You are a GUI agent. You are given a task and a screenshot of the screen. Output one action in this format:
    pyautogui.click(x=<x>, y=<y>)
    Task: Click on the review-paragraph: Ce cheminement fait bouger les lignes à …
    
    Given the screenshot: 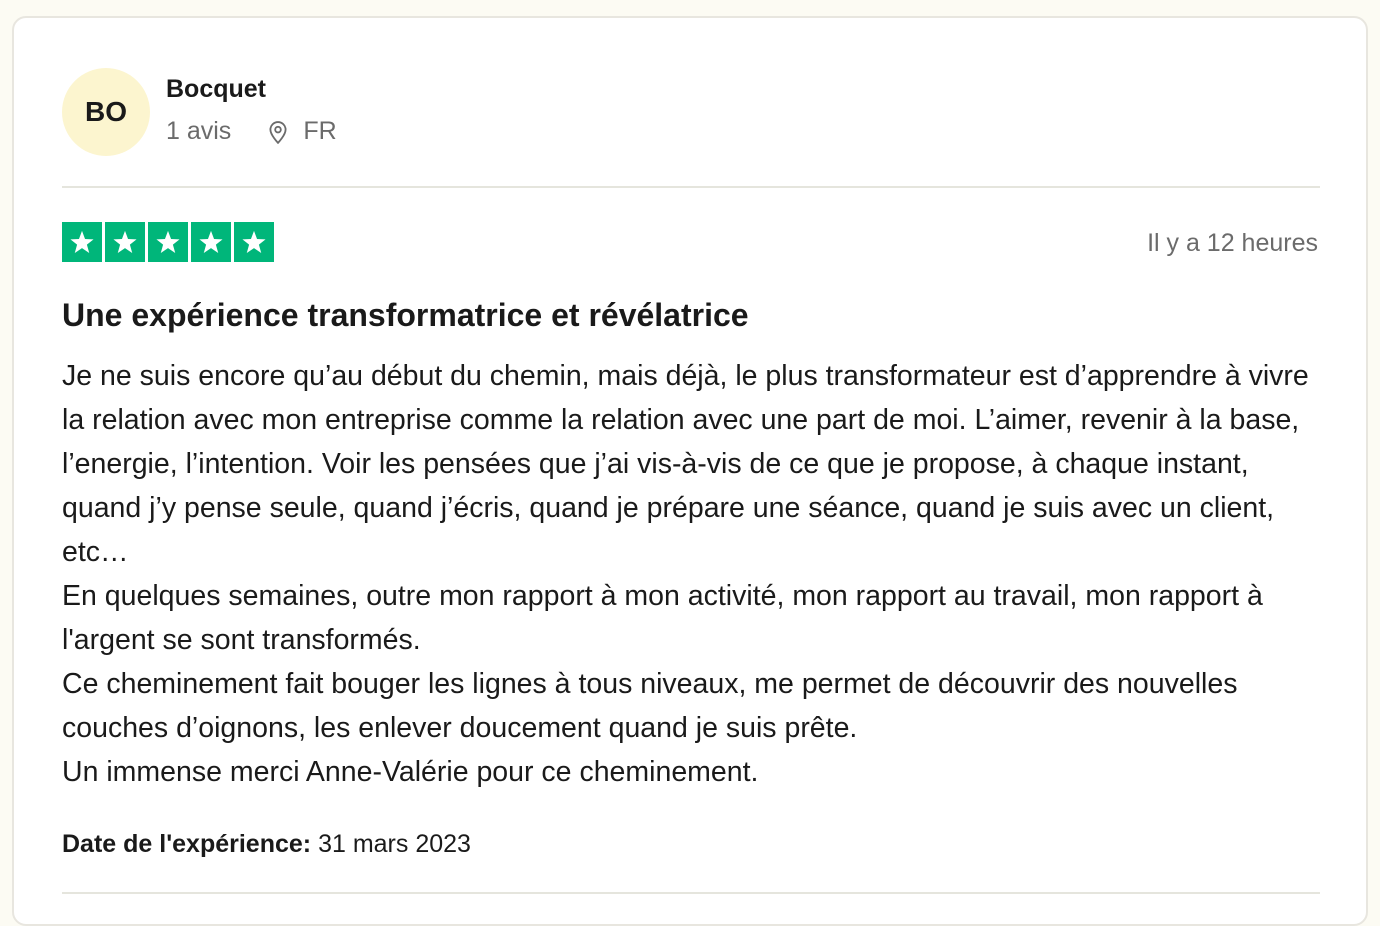 What is the action you would take?
    pyautogui.click(x=650, y=706)
    